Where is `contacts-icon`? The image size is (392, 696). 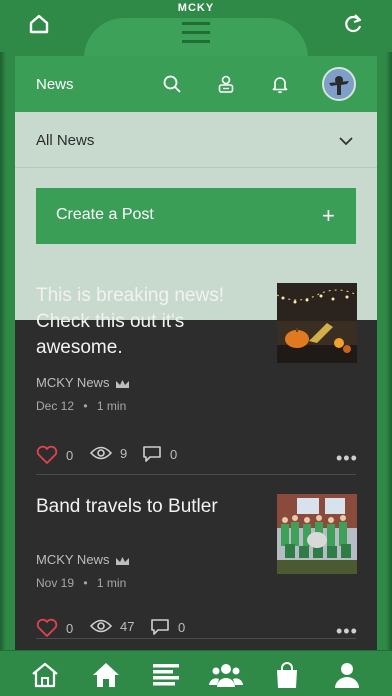 contacts-icon is located at coordinates (226, 84).